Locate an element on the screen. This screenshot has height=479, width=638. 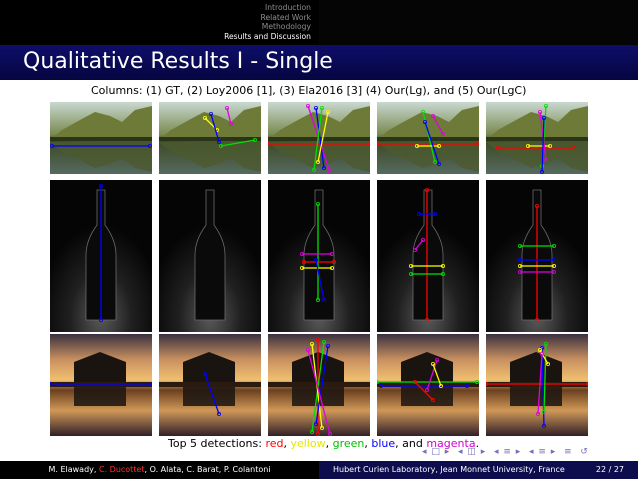
result-image-house-loy2006 is located at coordinates (210, 385).